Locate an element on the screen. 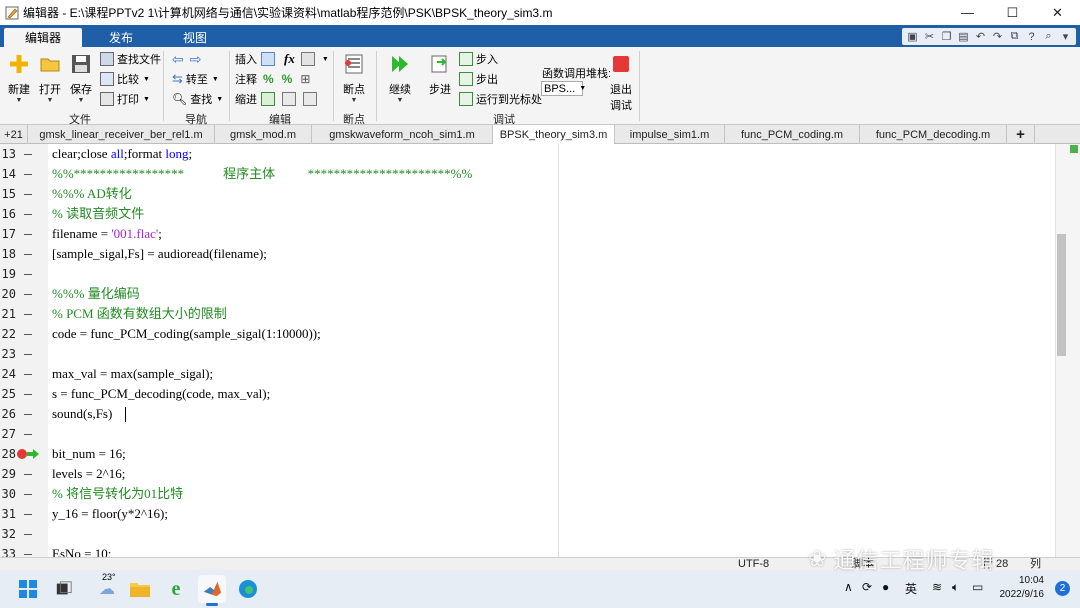 The height and width of the screenshot is (608, 1080). speaker-icon: 🔈︎ is located at coordinates (955, 587).